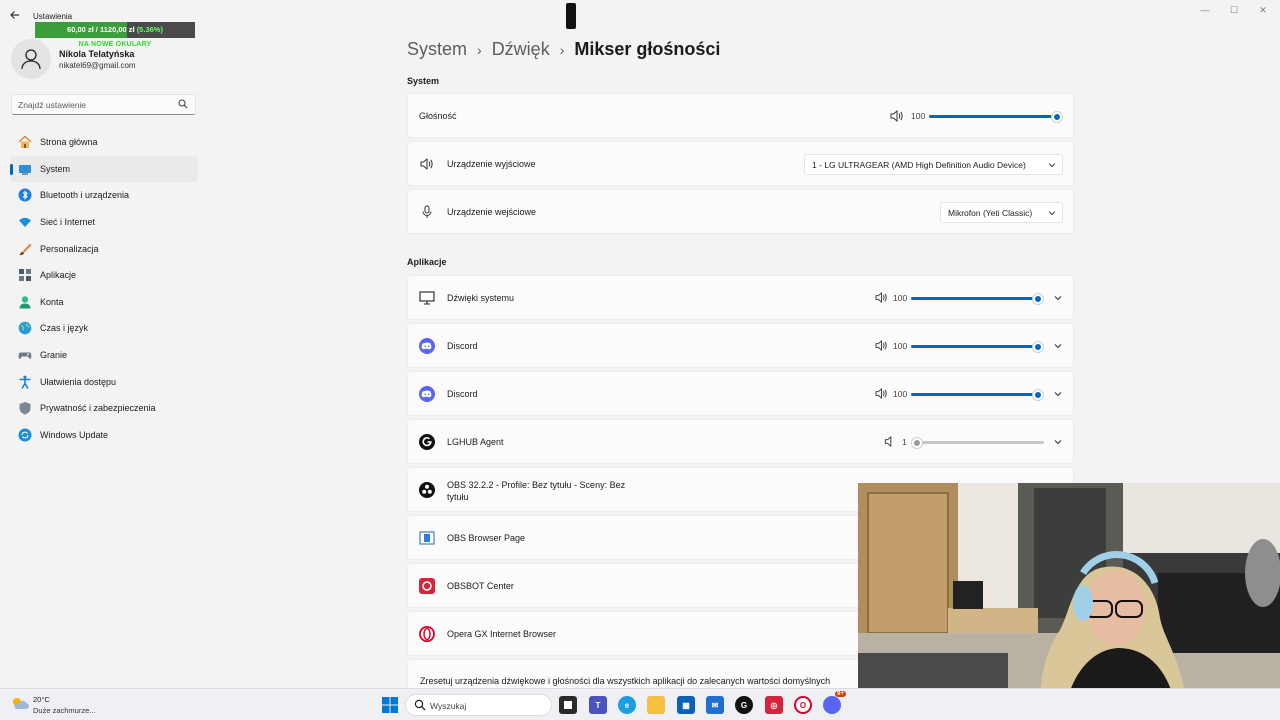 This screenshot has width=1280, height=720. I want to click on sidebar-item-accessibility: Ułatwienia dostępu, so click(104, 381).